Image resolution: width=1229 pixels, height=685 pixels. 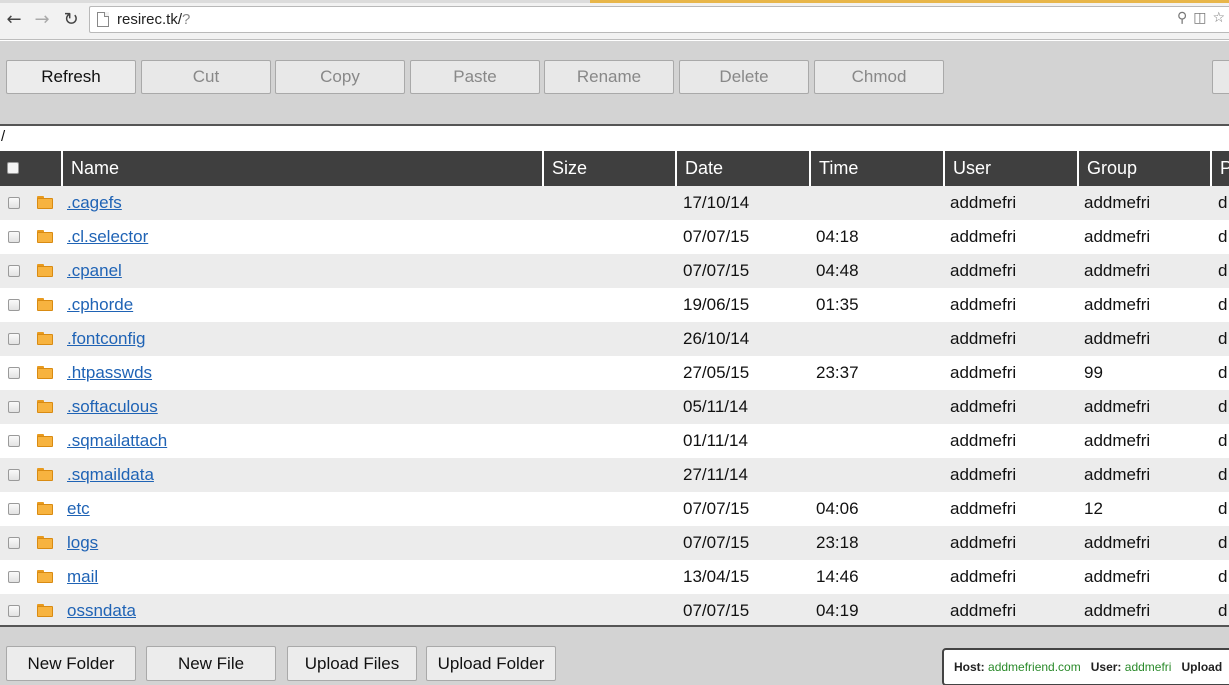 What do you see at coordinates (101, 609) in the screenshot?
I see `file-name-link: ossndata` at bounding box center [101, 609].